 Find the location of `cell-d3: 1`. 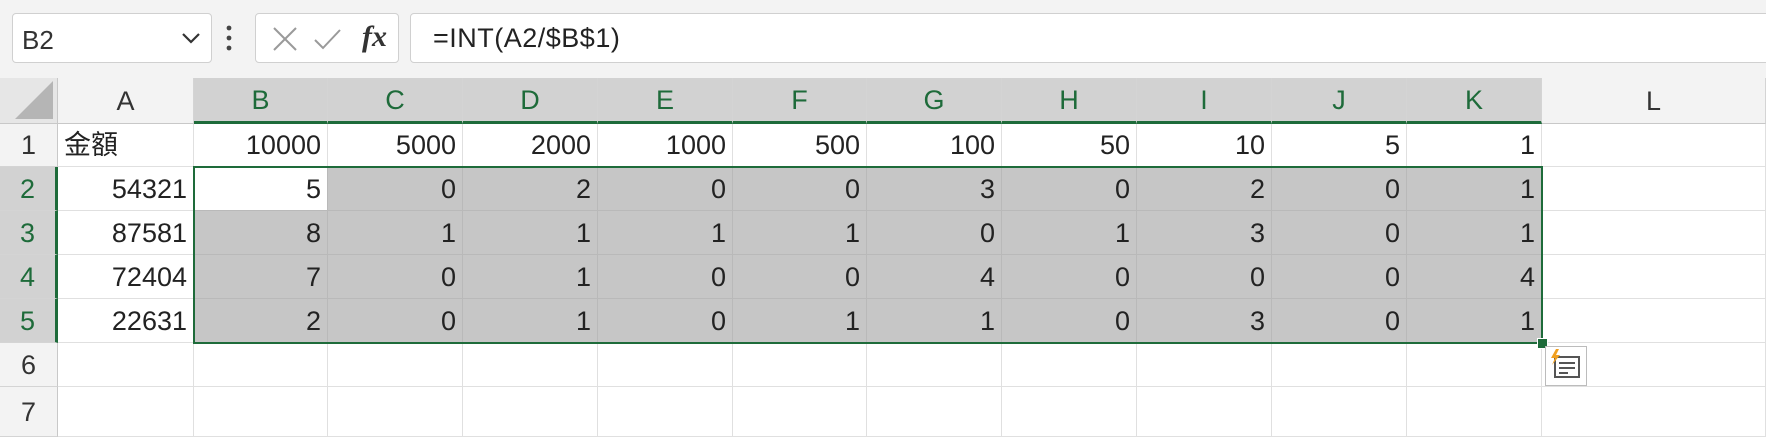

cell-d3: 1 is located at coordinates (530, 233).